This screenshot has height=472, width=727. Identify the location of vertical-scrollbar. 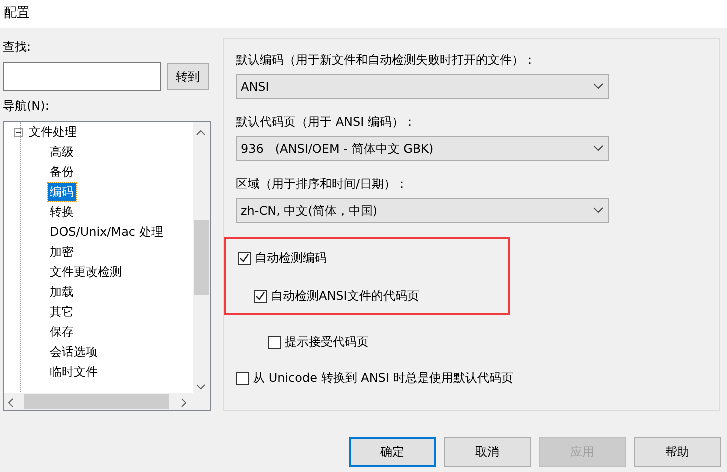
(201, 258).